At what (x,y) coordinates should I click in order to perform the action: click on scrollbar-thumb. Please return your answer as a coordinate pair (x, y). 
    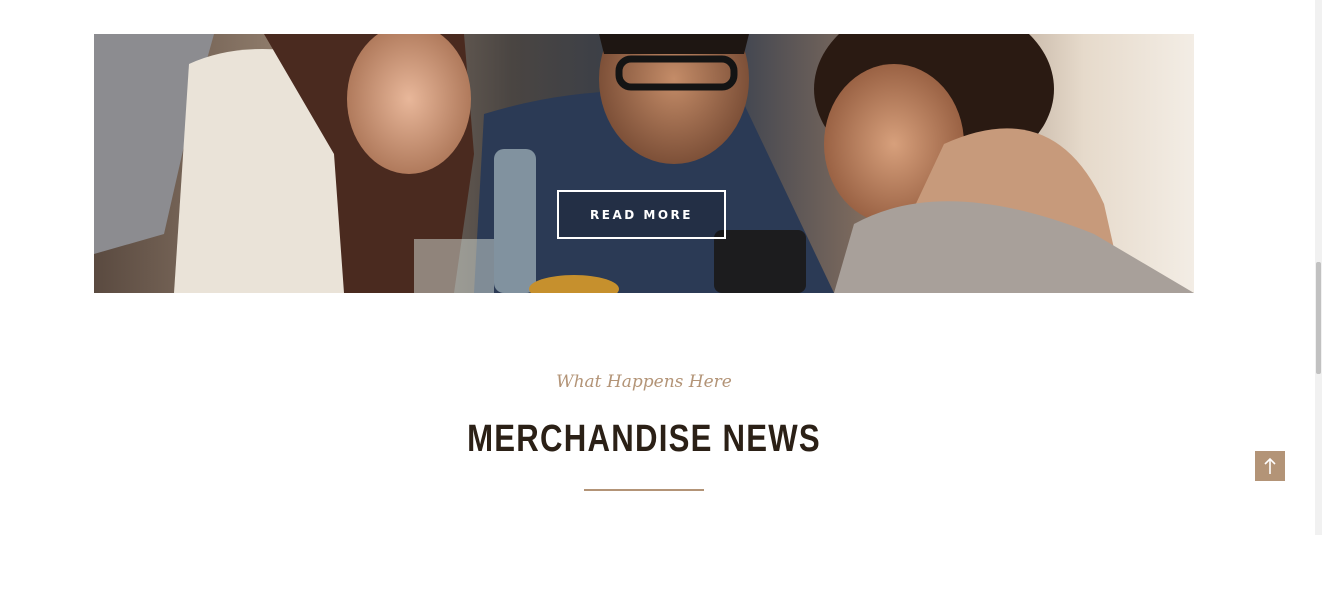
    Looking at the image, I should click on (1318, 318).